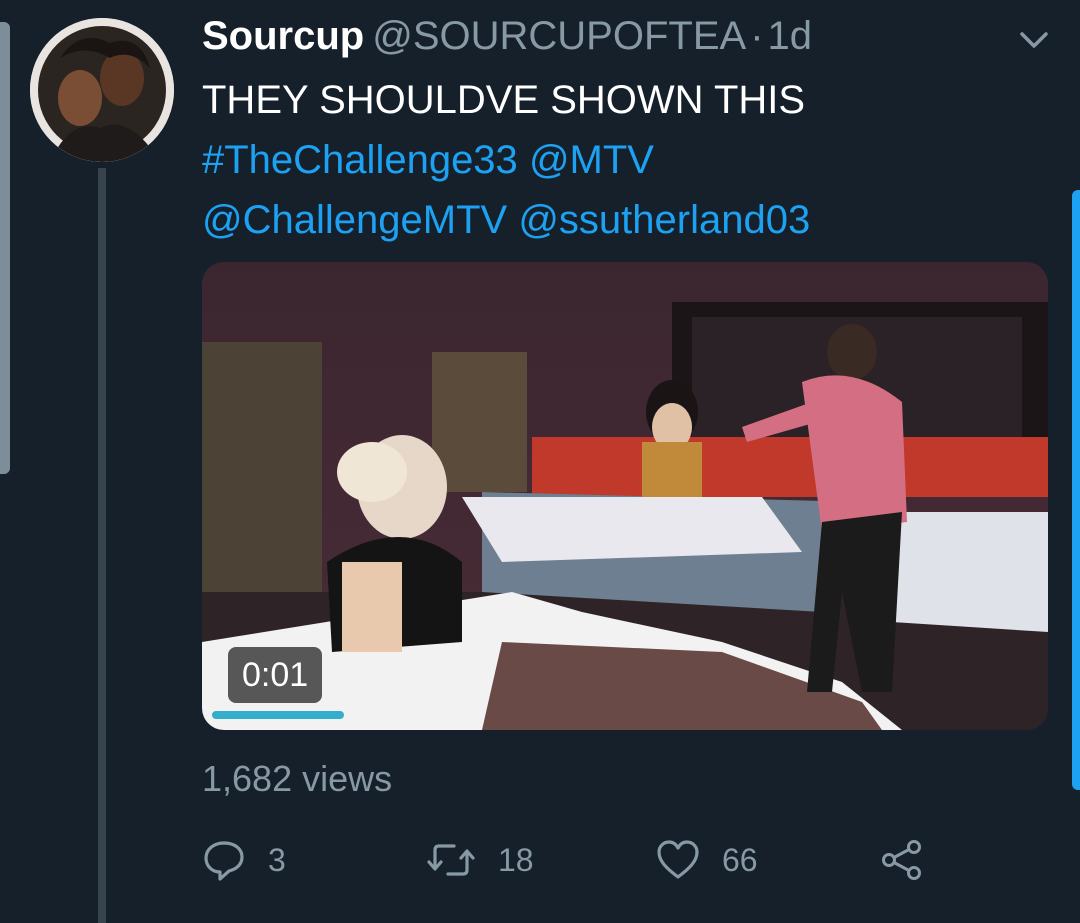  I want to click on avatar-photo, so click(102, 90).